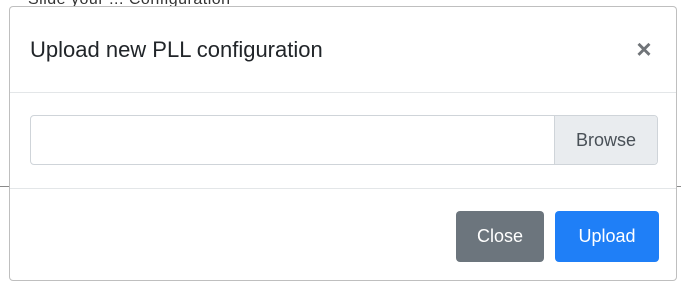 The width and height of the screenshot is (681, 284). Describe the element at coordinates (605, 140) in the screenshot. I see `browse-button: Browse` at that location.